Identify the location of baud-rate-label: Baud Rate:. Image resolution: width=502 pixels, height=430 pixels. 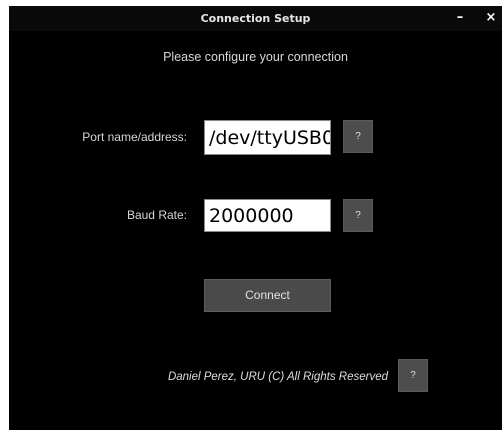
(156, 215).